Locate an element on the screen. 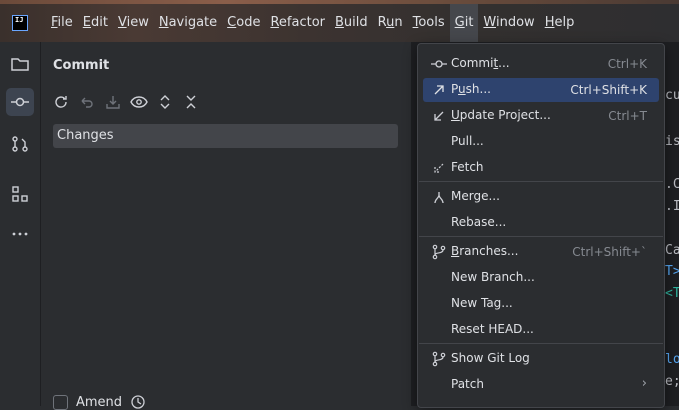 Image resolution: width=679 pixels, height=410 pixels. folder-icon is located at coordinates (20, 64).